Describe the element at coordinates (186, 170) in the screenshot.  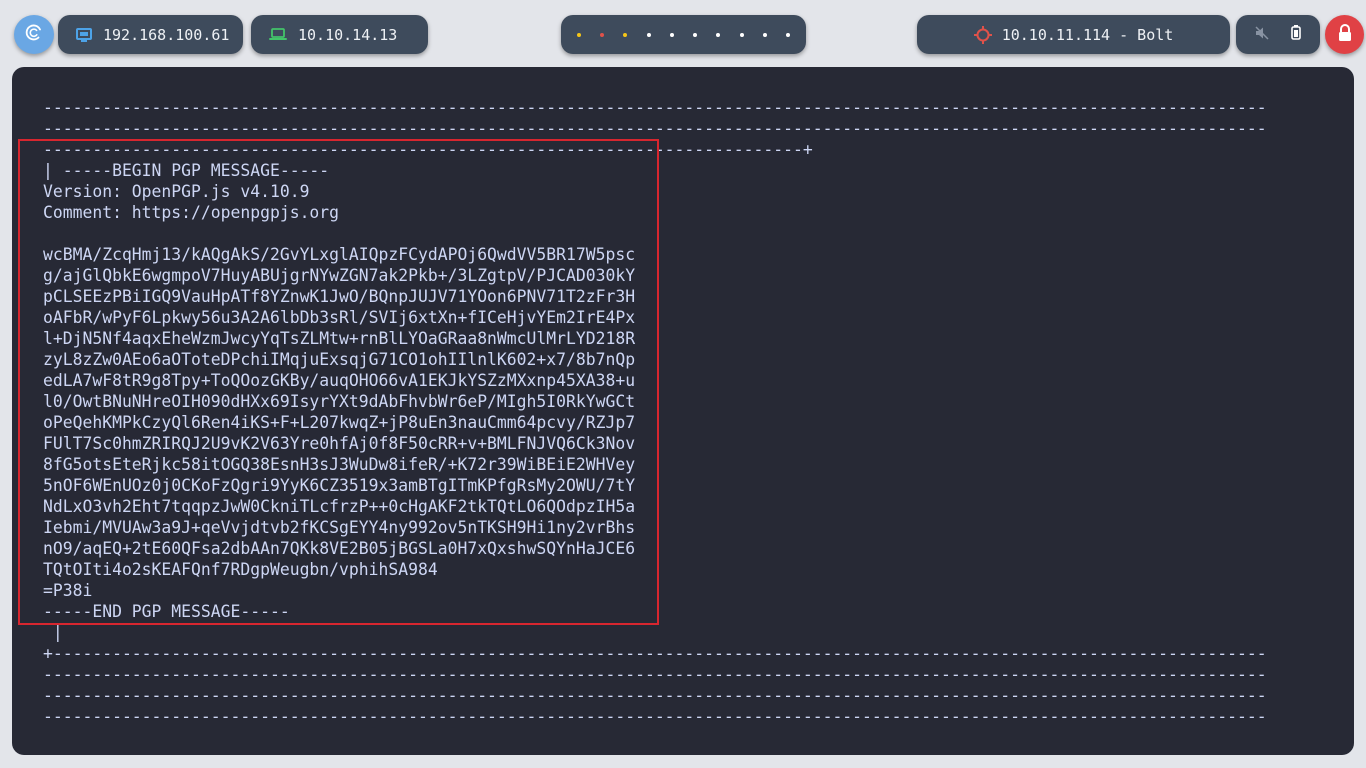
I see `terminal-line: | -----BEGIN PGP MESSAGE-----` at that location.